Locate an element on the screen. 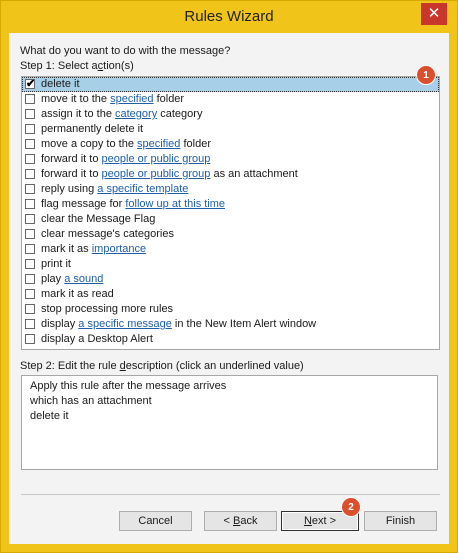 Image resolution: width=458 pixels, height=553 pixels. action-text: clear message's categories is located at coordinates (107, 234).